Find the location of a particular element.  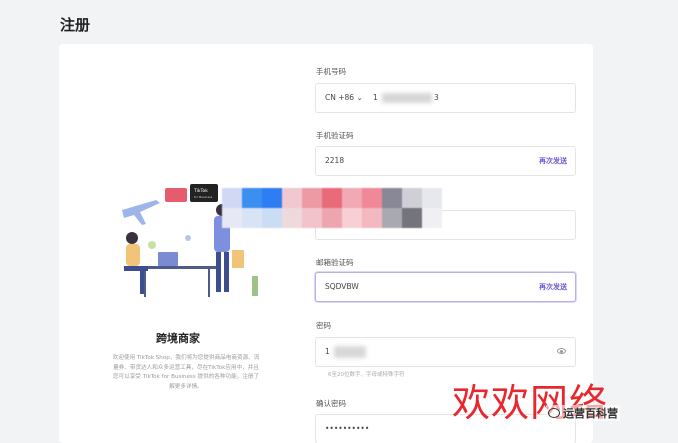

phone-code-resend-button: 再次发送 is located at coordinates (553, 161).